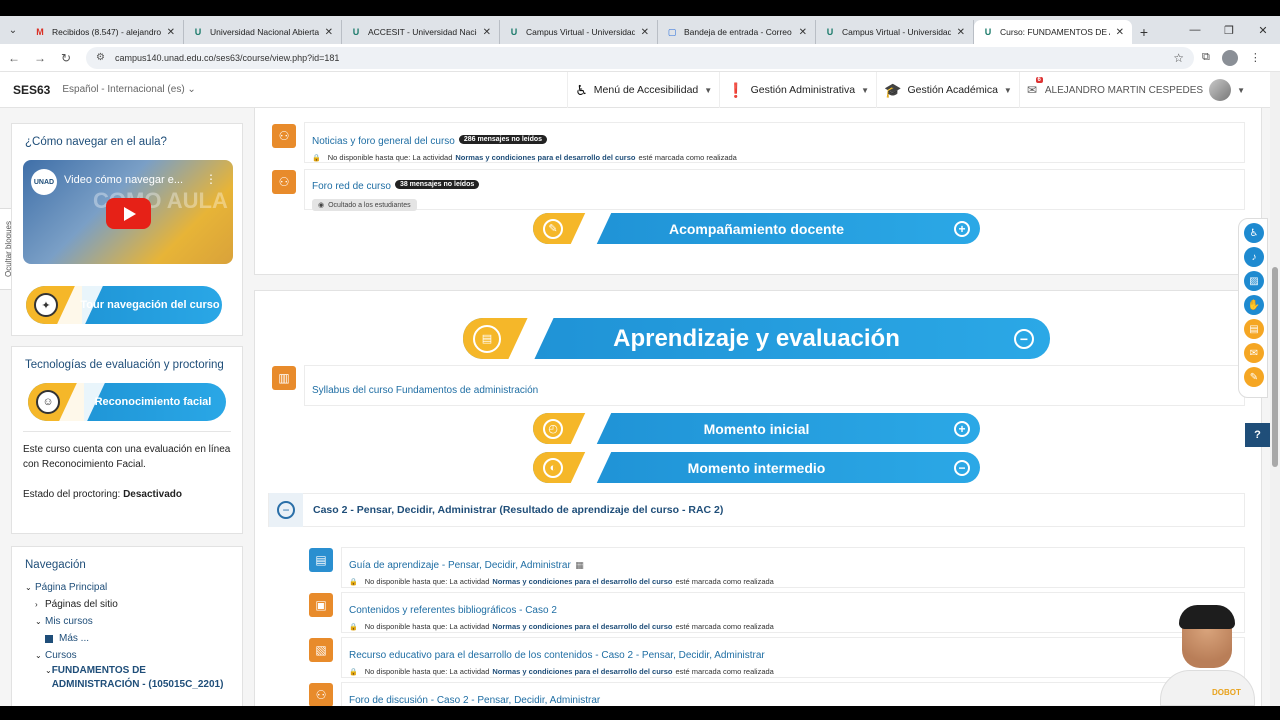  I want to click on extensions-icon: ⧉, so click(1206, 57).